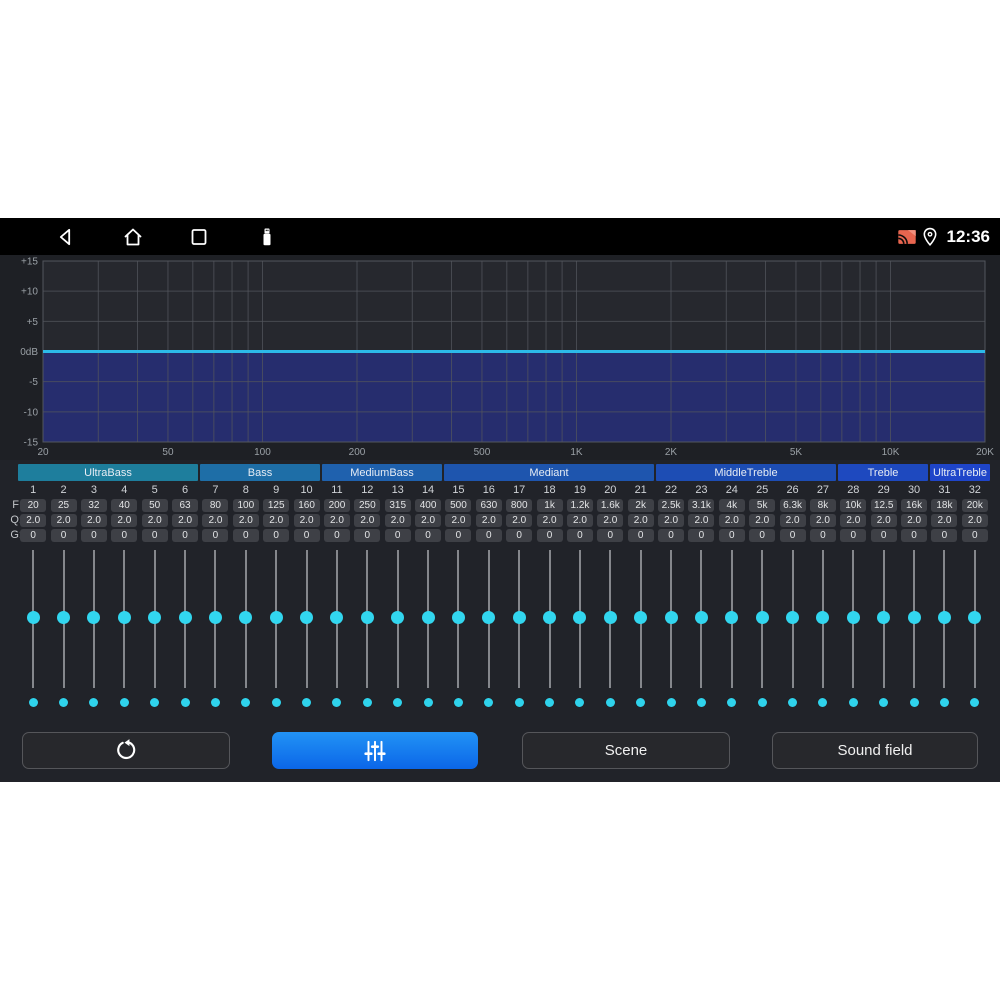 Image resolution: width=1000 pixels, height=1000 pixels. Describe the element at coordinates (33, 505) in the screenshot. I see `band-f-value: 20` at that location.